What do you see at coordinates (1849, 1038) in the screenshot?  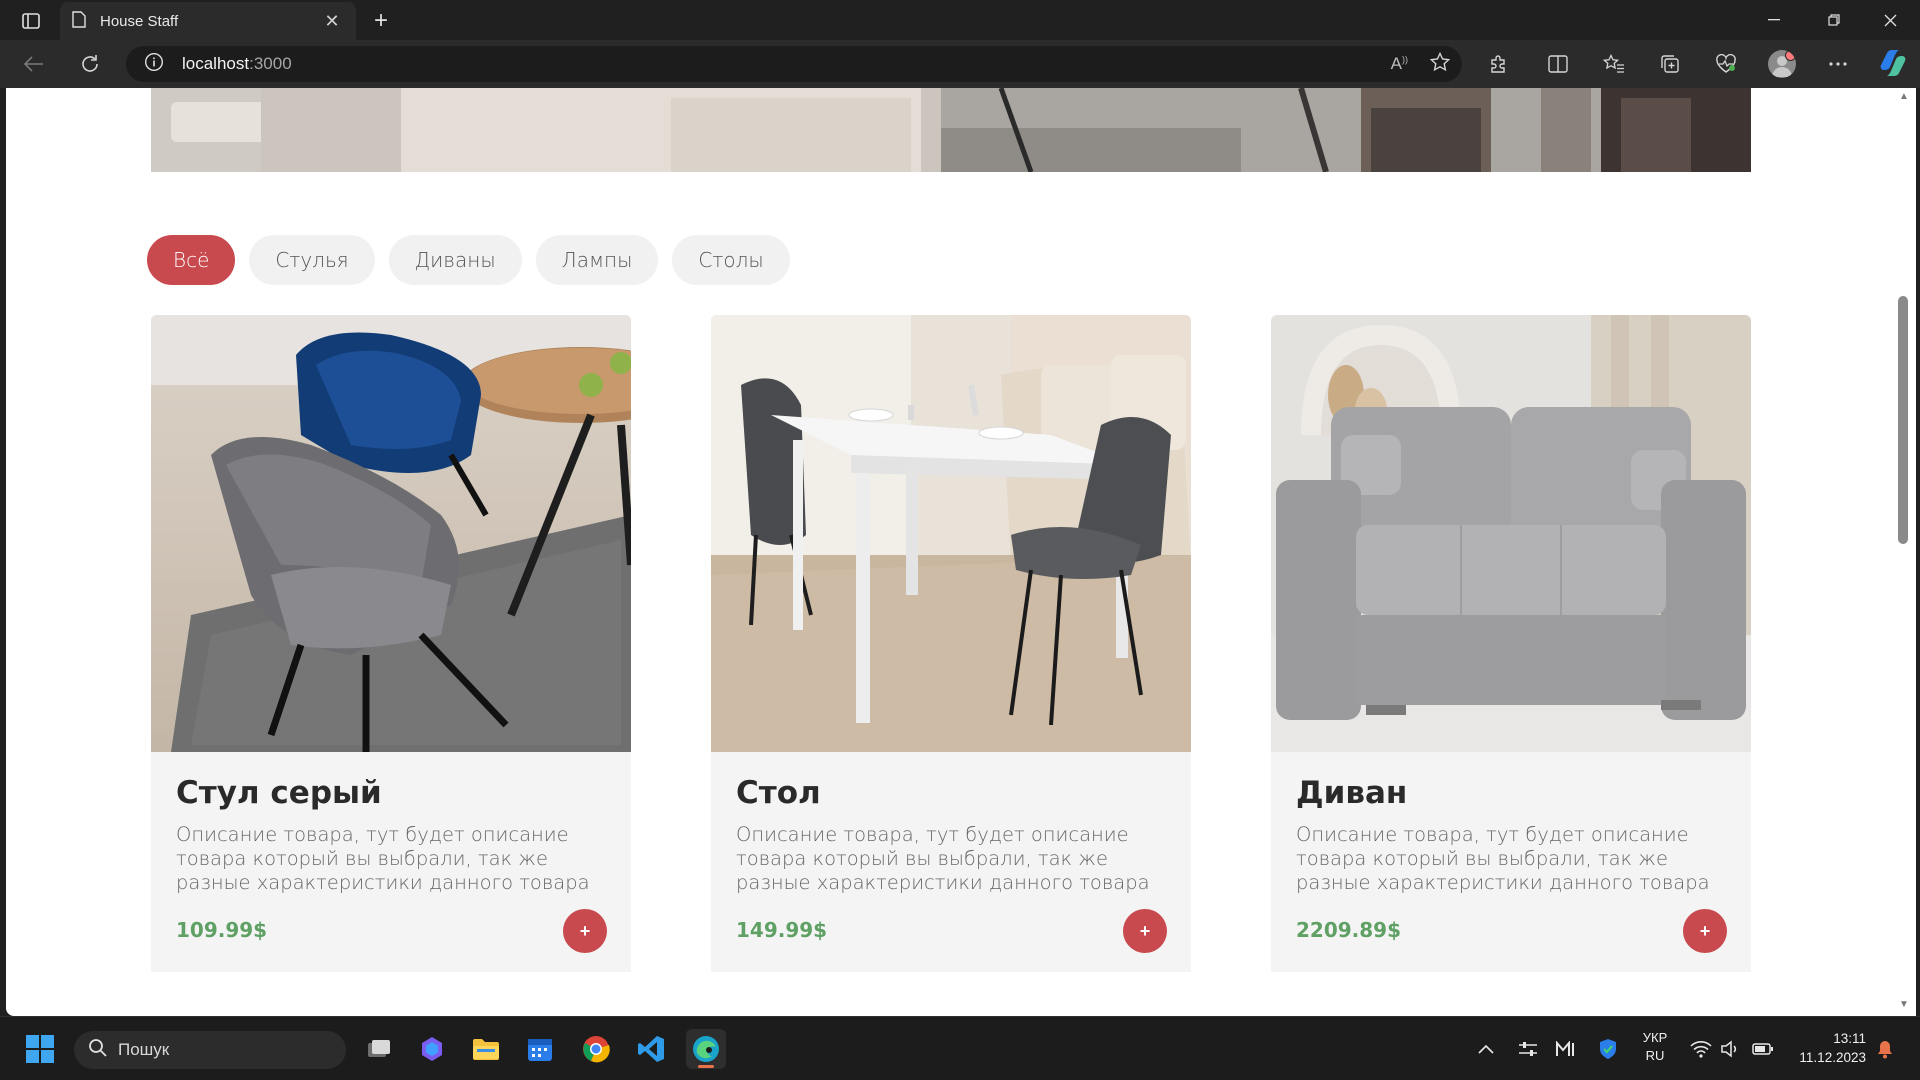 I see `clock-time: 13:11` at bounding box center [1849, 1038].